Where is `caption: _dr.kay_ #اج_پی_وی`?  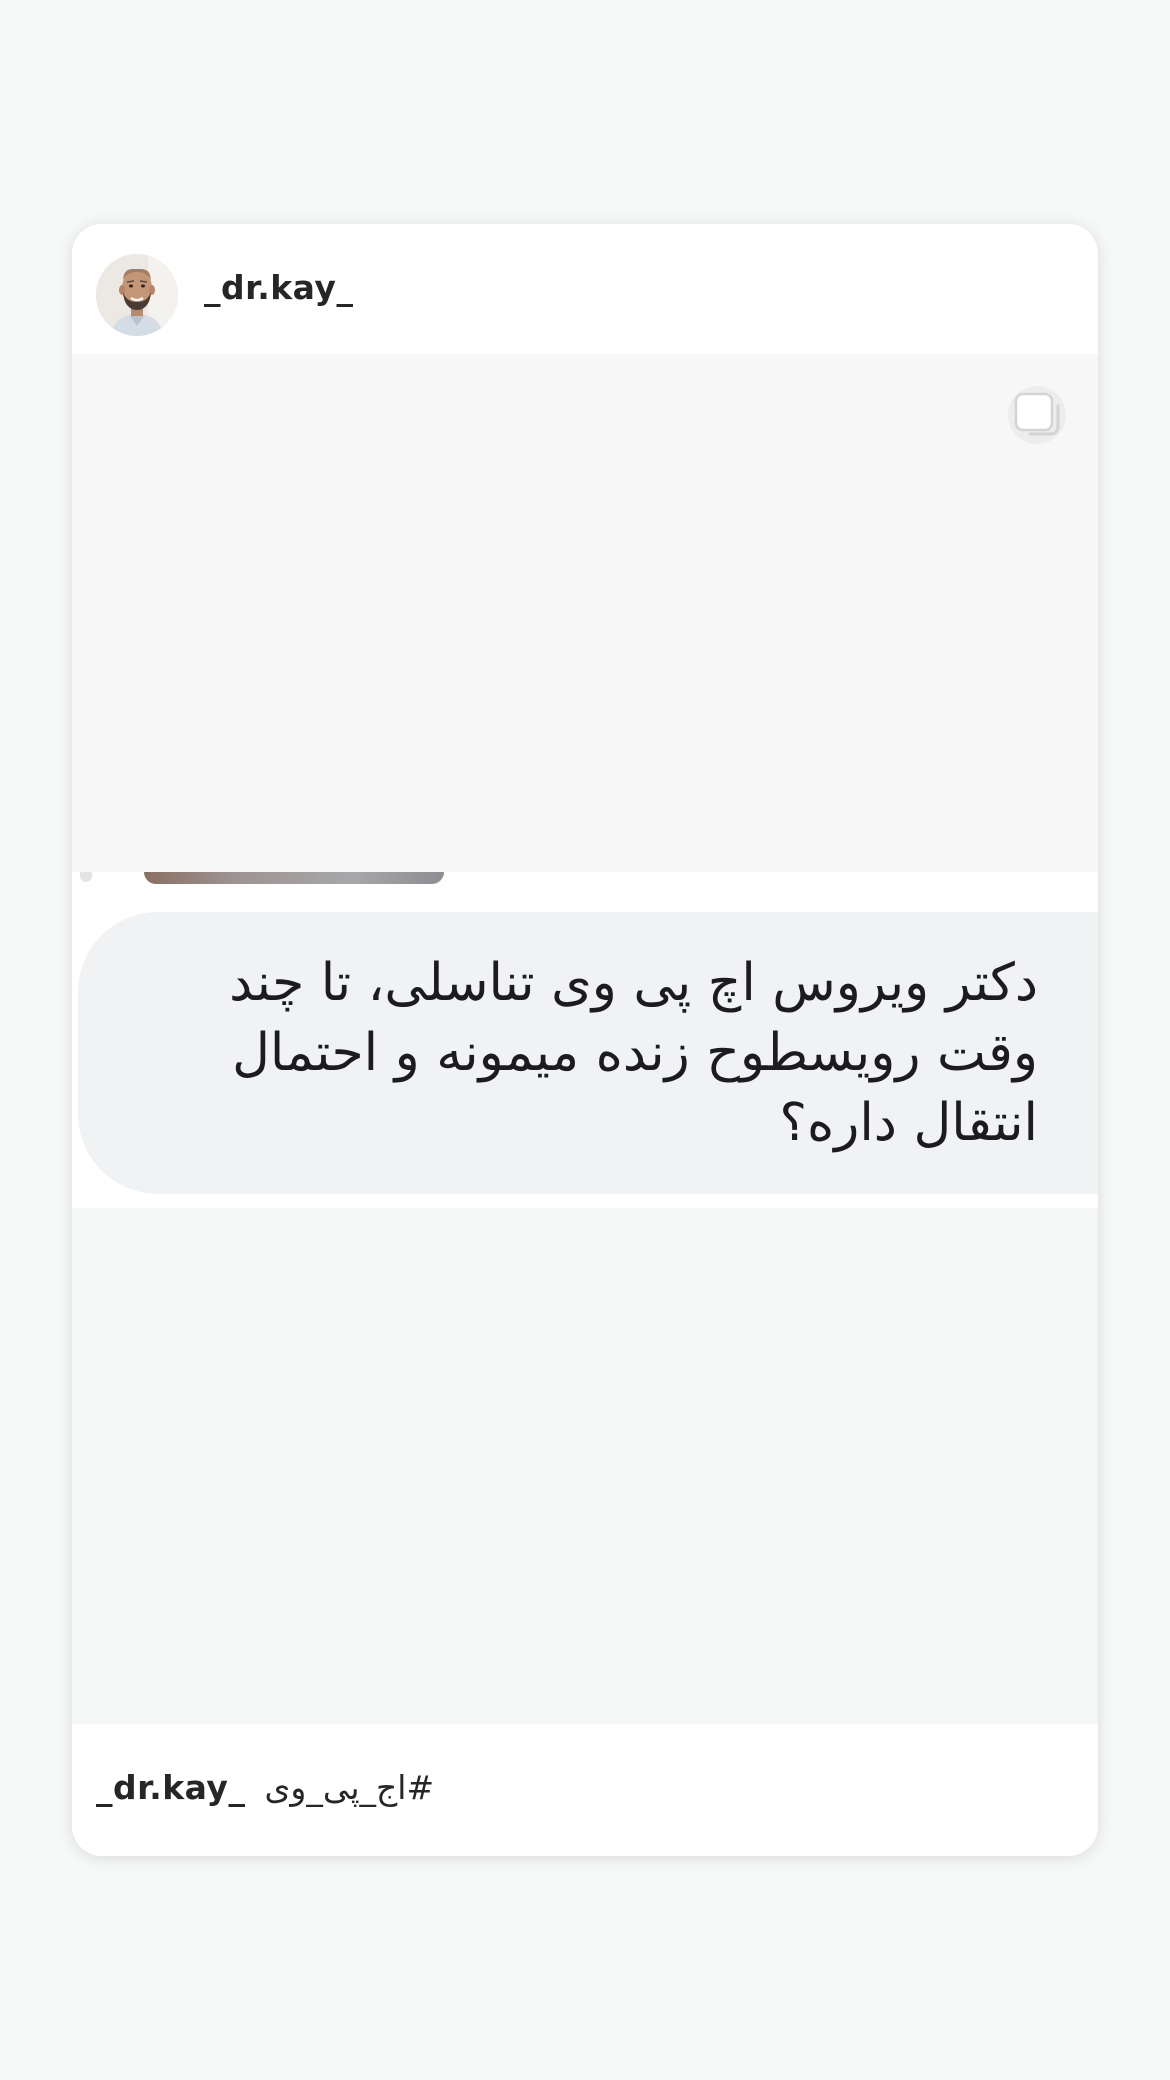
caption: _dr.kay_ #اج_پی_وی is located at coordinates (265, 1787).